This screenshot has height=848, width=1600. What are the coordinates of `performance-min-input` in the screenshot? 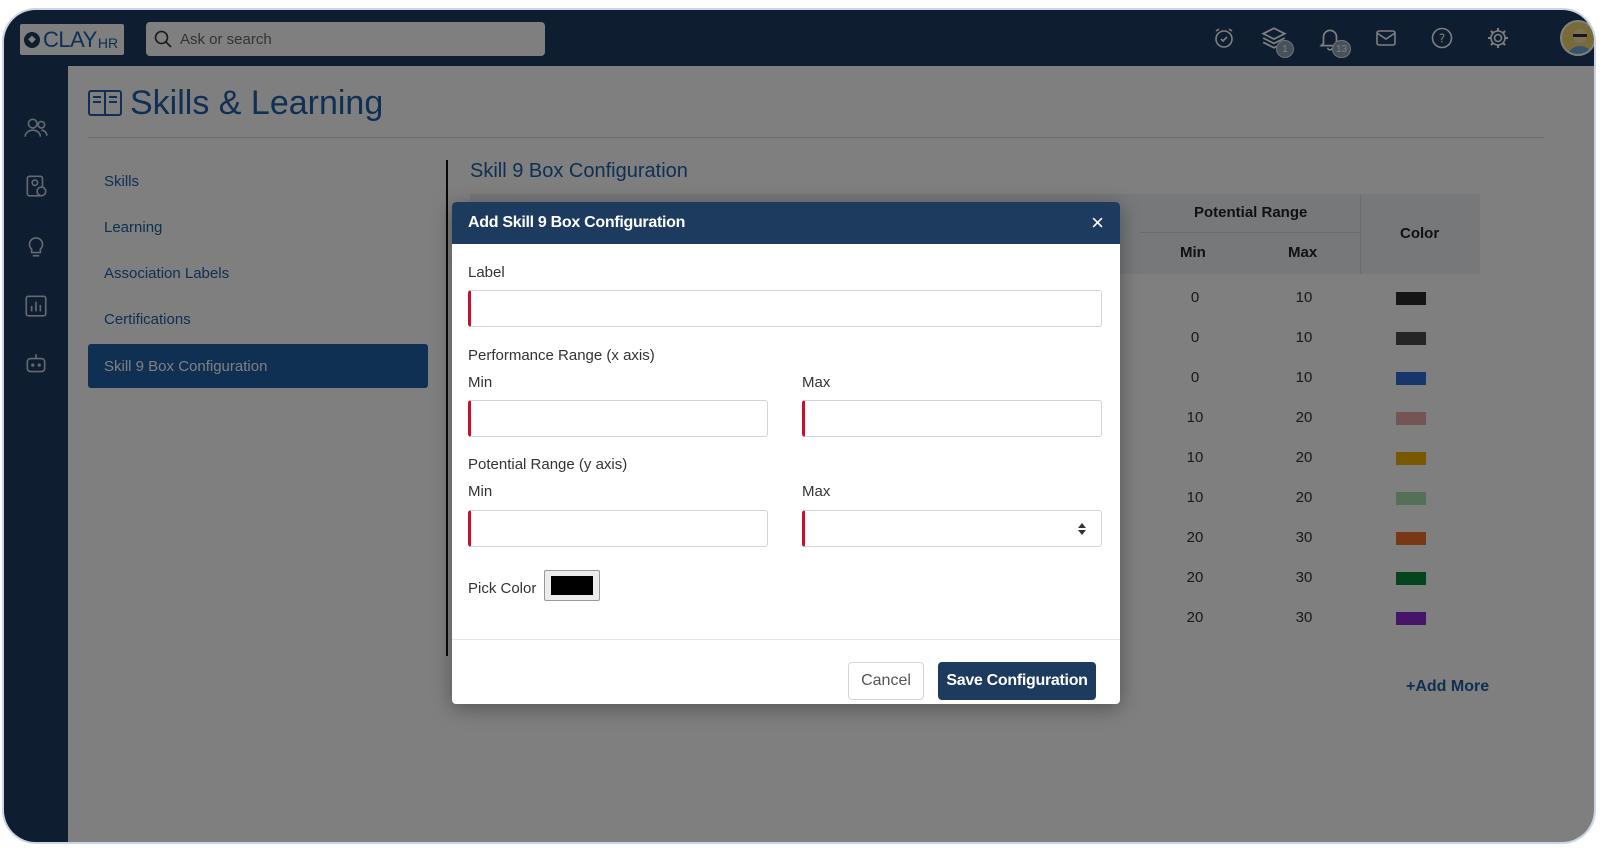 It's located at (619, 418).